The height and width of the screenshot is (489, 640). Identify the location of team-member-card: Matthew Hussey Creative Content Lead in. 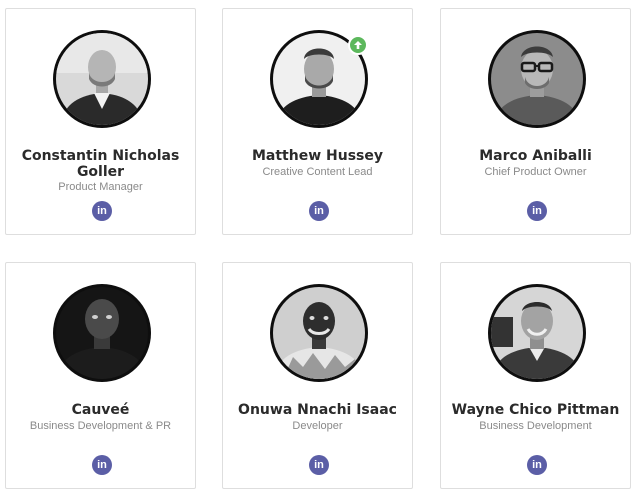
(317, 121).